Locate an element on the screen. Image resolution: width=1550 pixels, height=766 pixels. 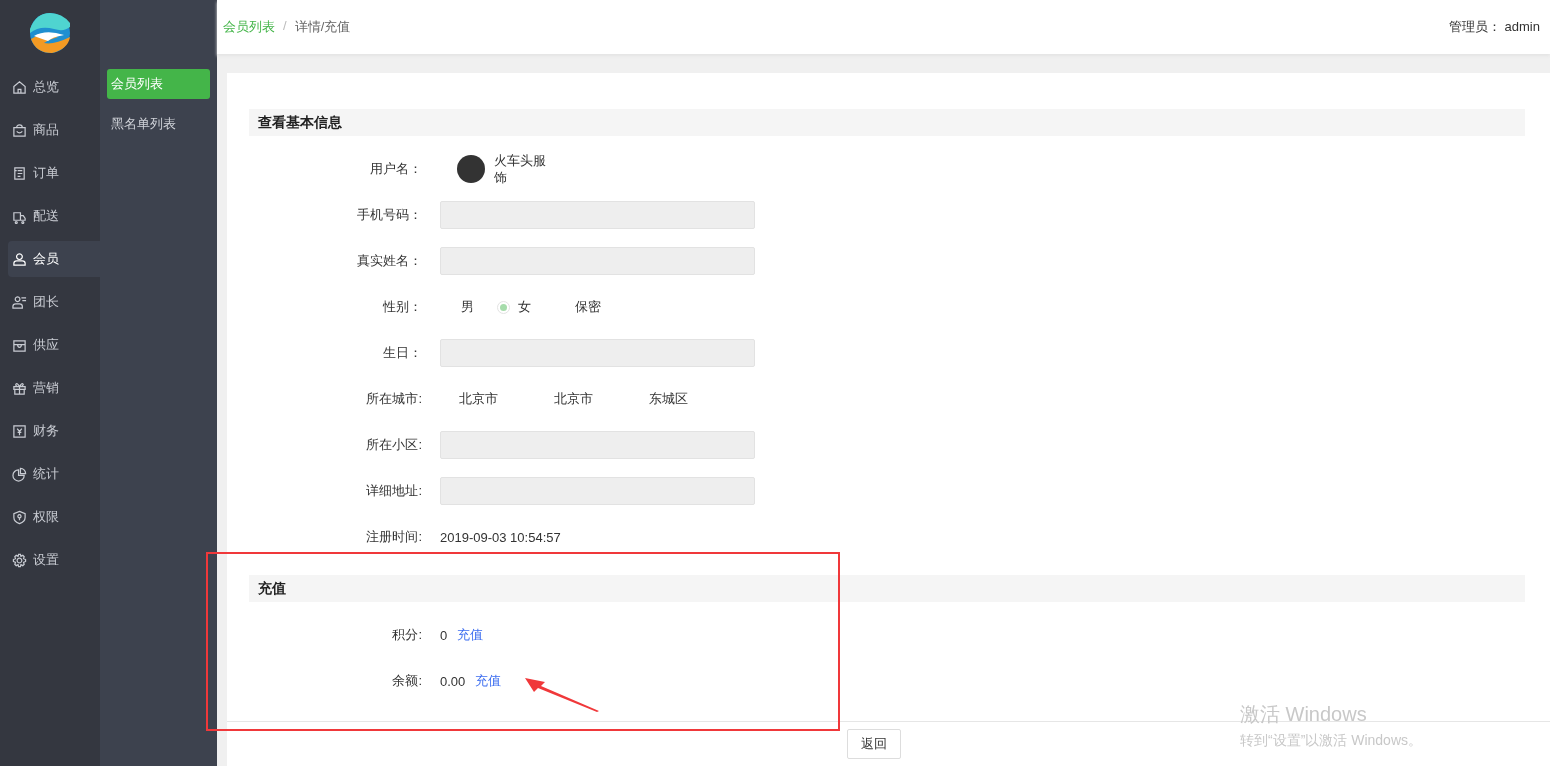
yen-icon is located at coordinates (19, 431).